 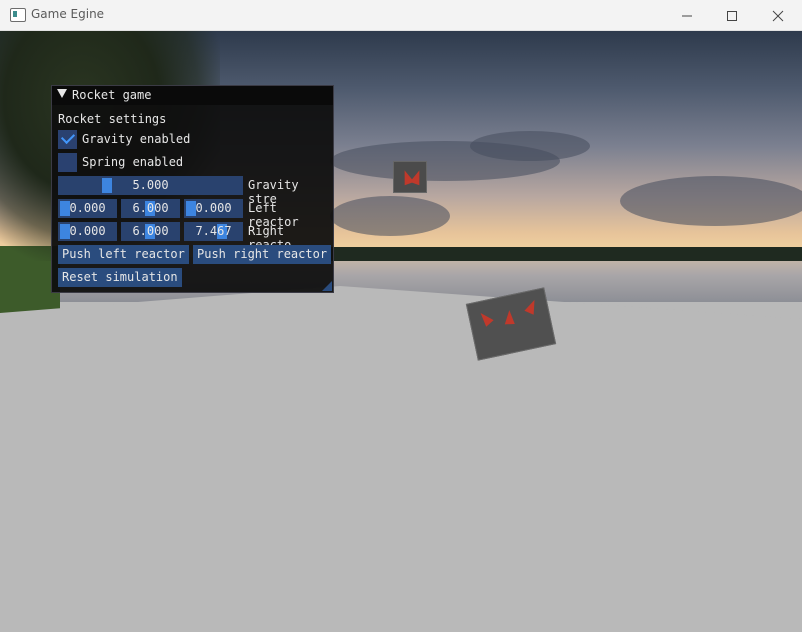 I want to click on left-reactor-slider-z: 0.000, so click(x=213, y=208).